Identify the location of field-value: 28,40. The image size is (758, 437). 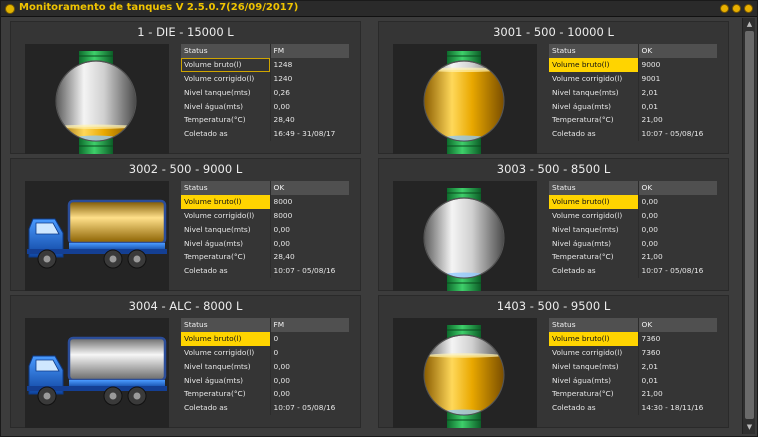
(284, 257).